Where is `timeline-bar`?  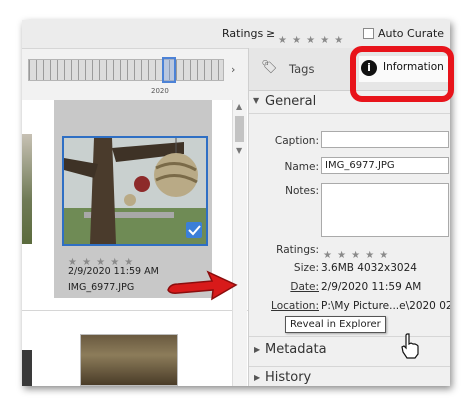
timeline-bar is located at coordinates (126, 70).